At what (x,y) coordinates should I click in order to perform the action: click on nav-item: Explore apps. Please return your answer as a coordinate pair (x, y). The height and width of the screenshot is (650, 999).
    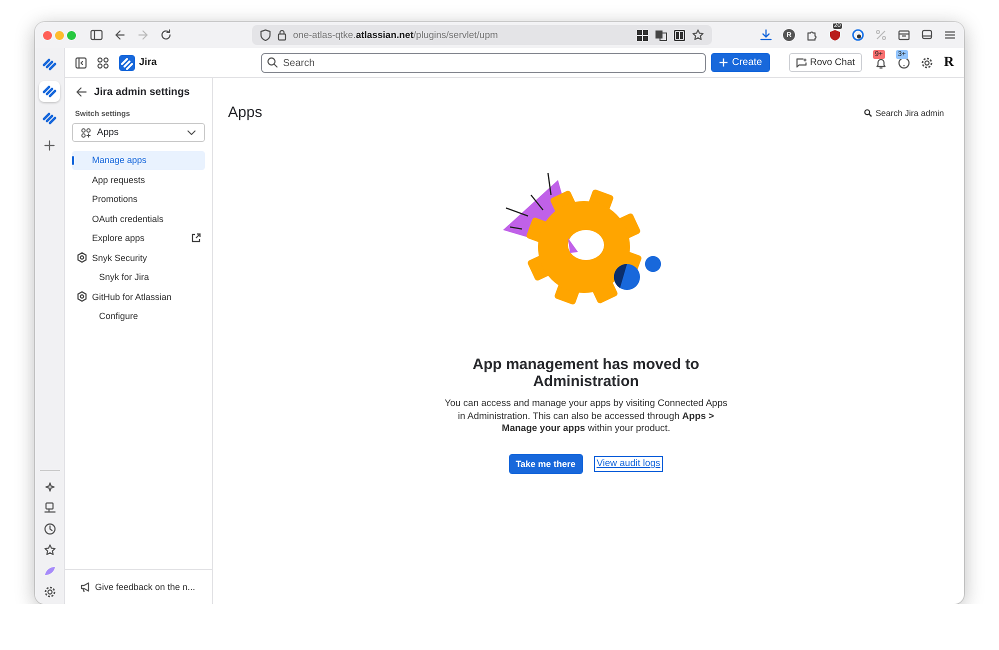
    Looking at the image, I should click on (138, 238).